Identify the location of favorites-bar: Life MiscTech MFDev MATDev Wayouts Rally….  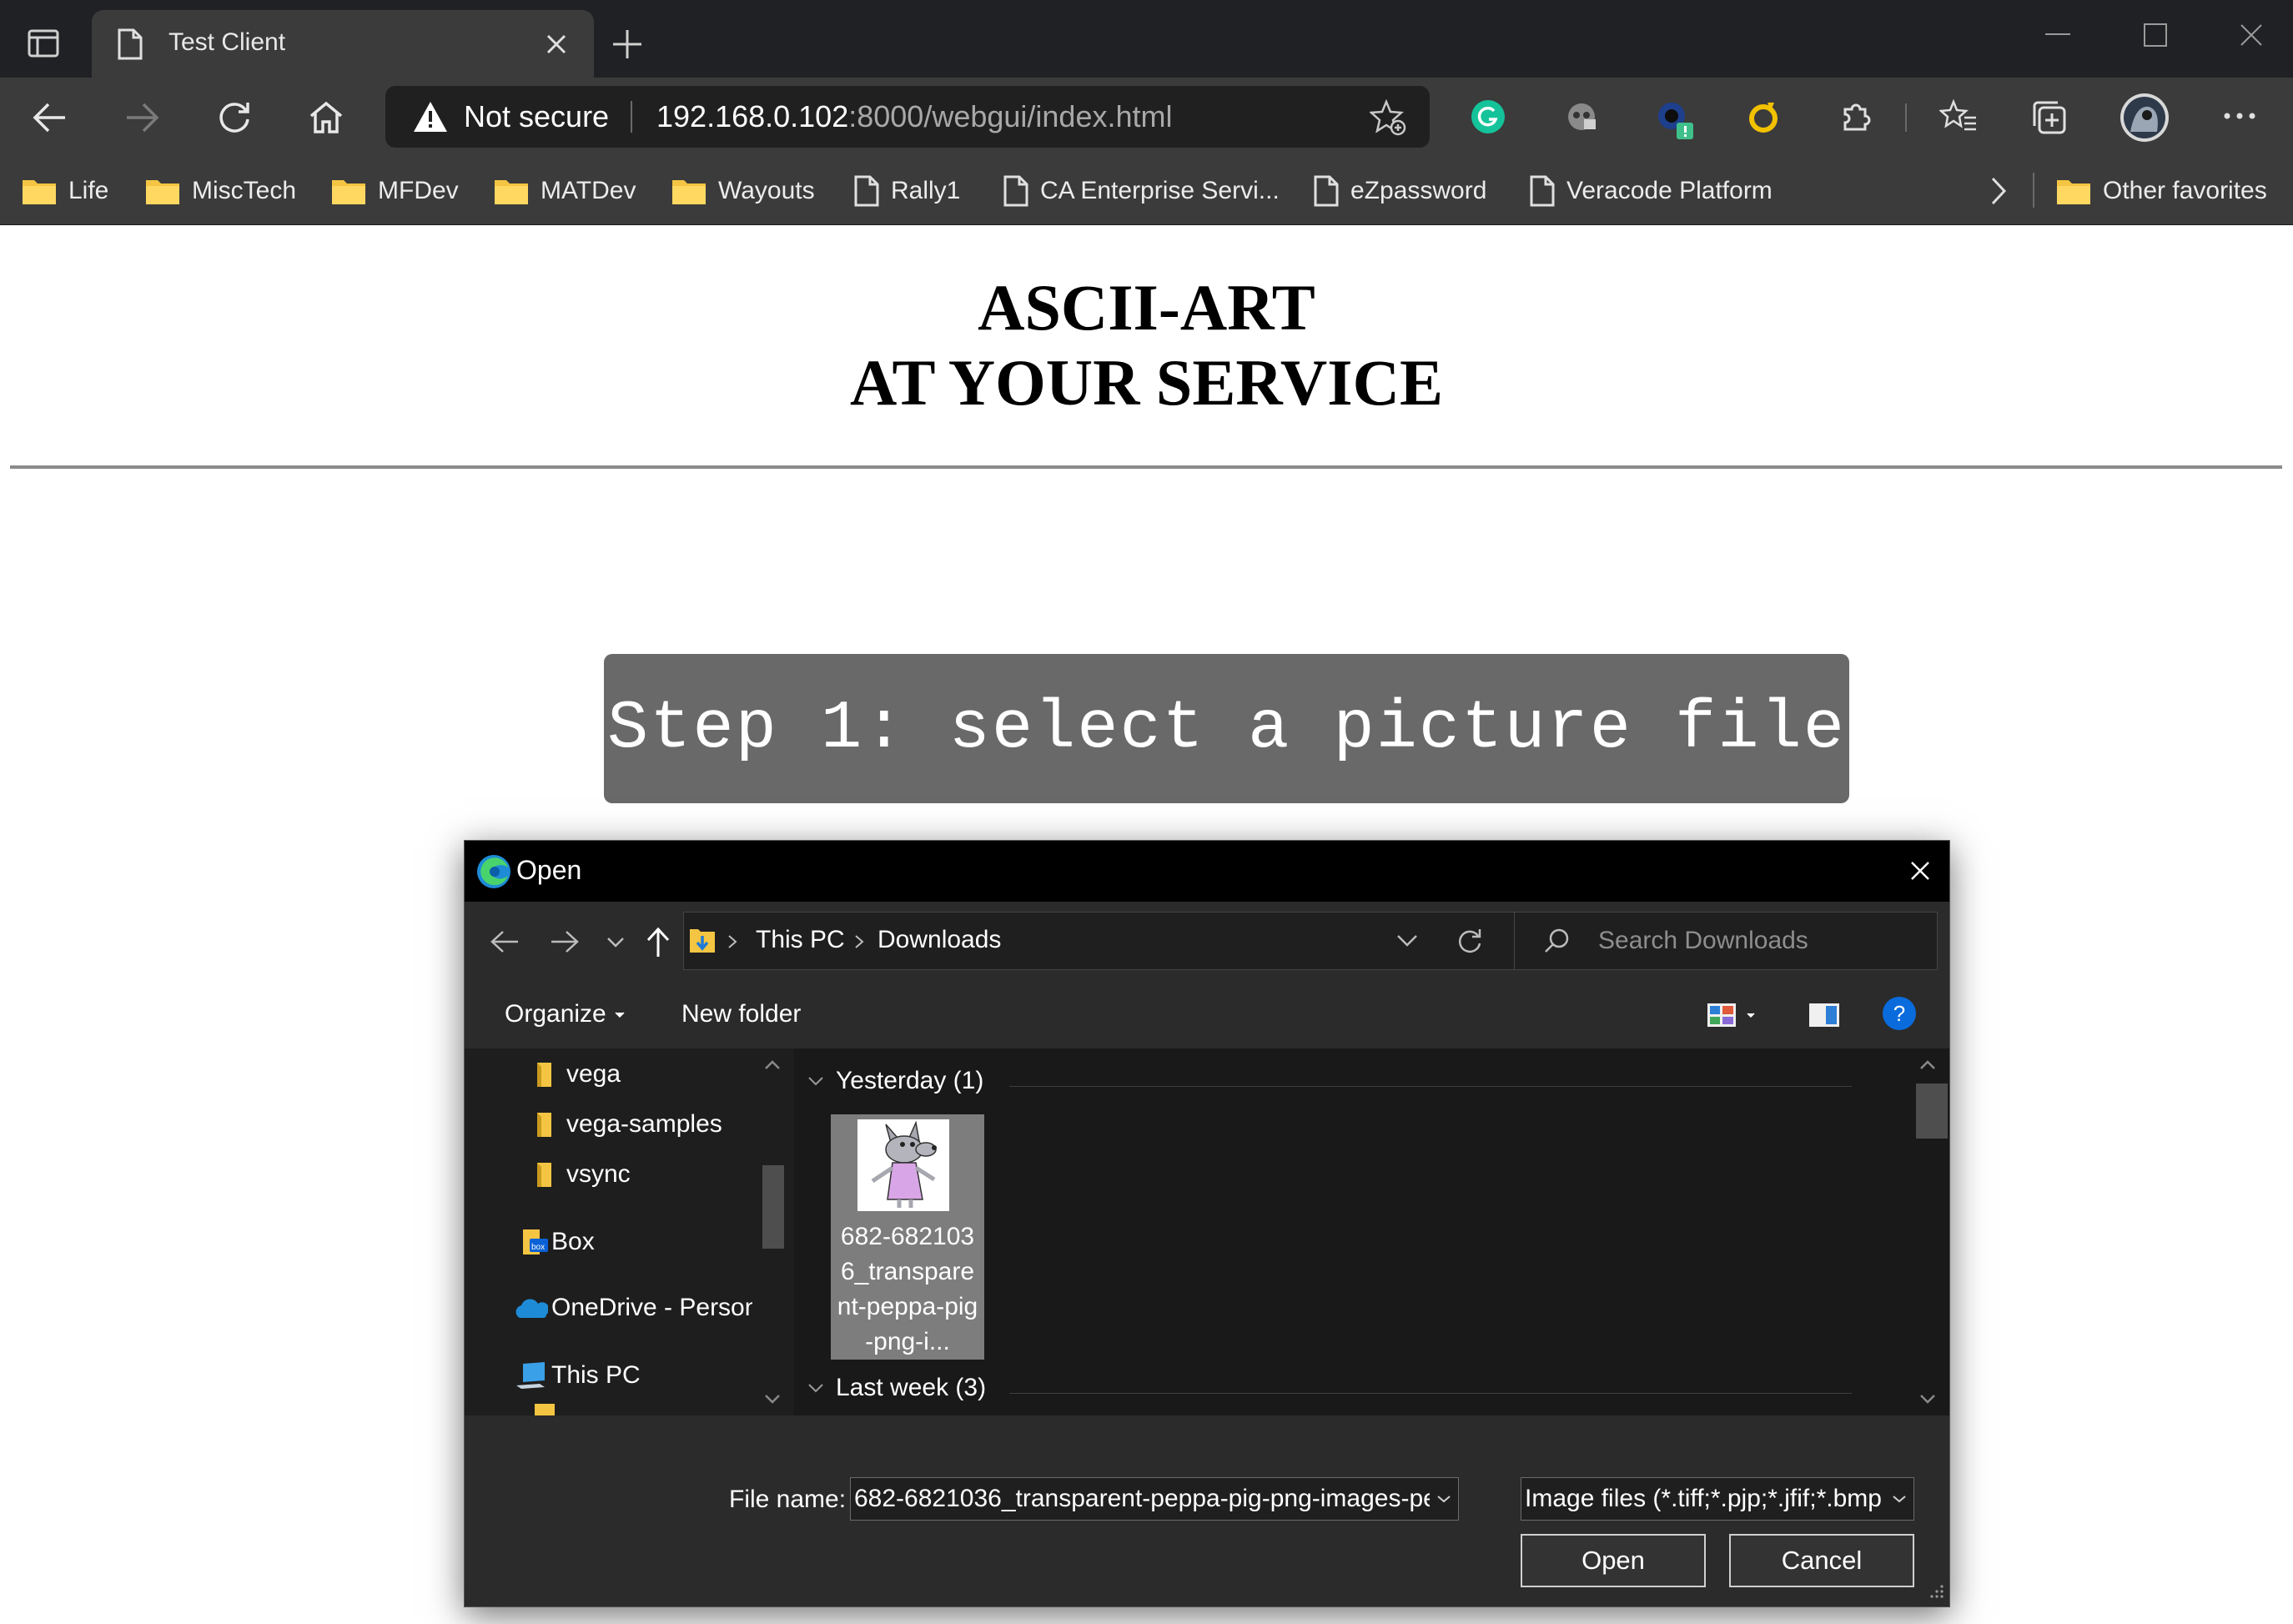
(1146, 192).